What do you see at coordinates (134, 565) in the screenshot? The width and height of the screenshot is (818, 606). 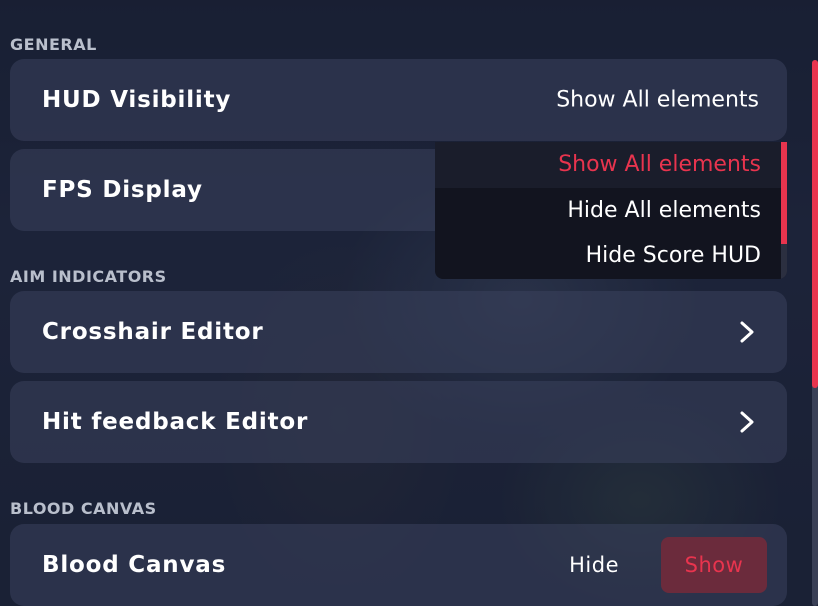 I see `blood-canvas-label: Blood Canvas` at bounding box center [134, 565].